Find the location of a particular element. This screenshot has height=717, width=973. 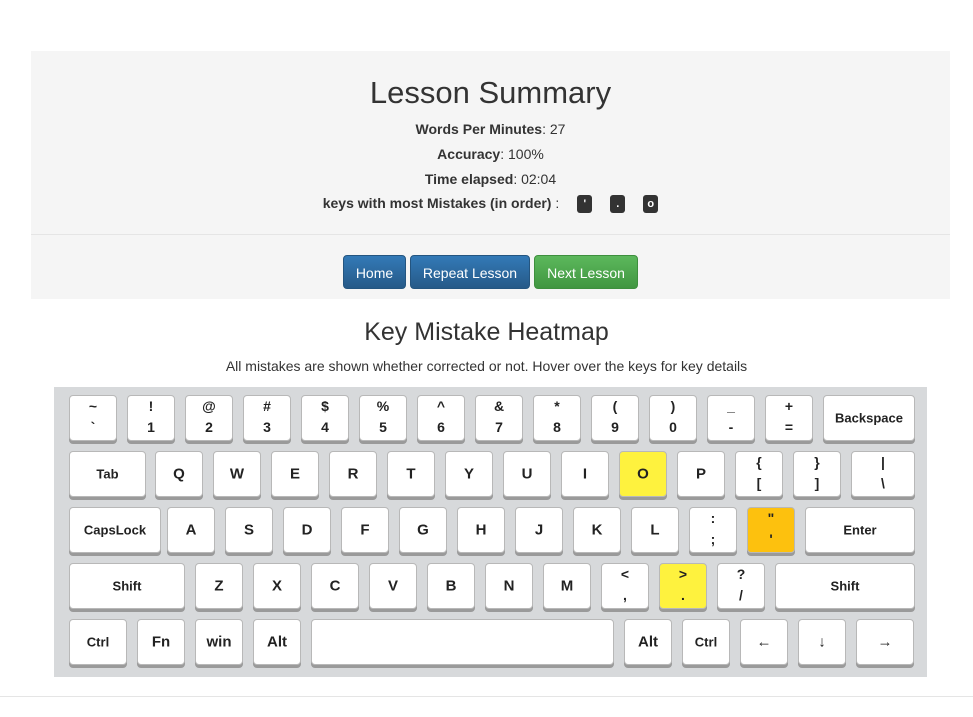

key-label: win is located at coordinates (219, 642).